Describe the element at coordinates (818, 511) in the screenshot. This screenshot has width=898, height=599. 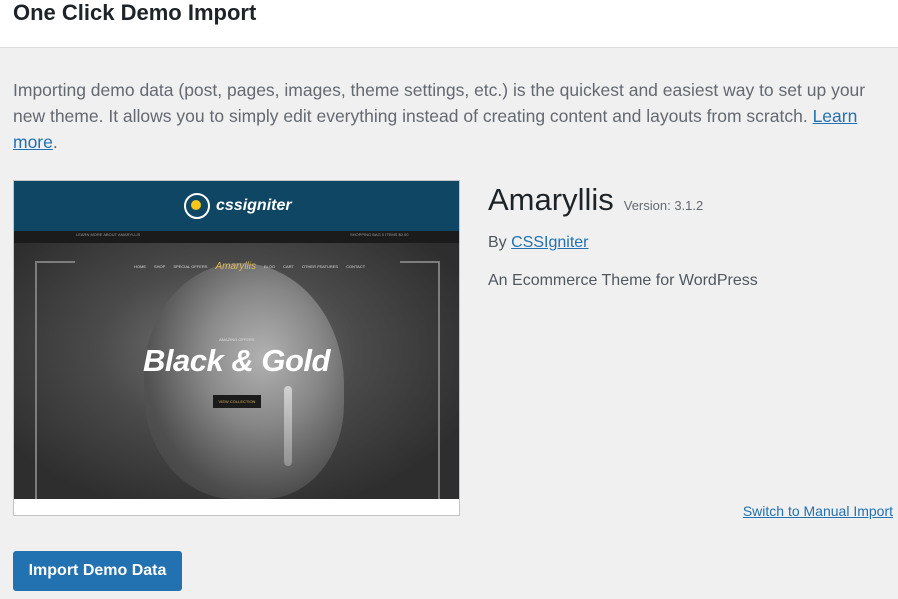
I see `switch-to-manual-import-link: Switch to Manual Import` at that location.